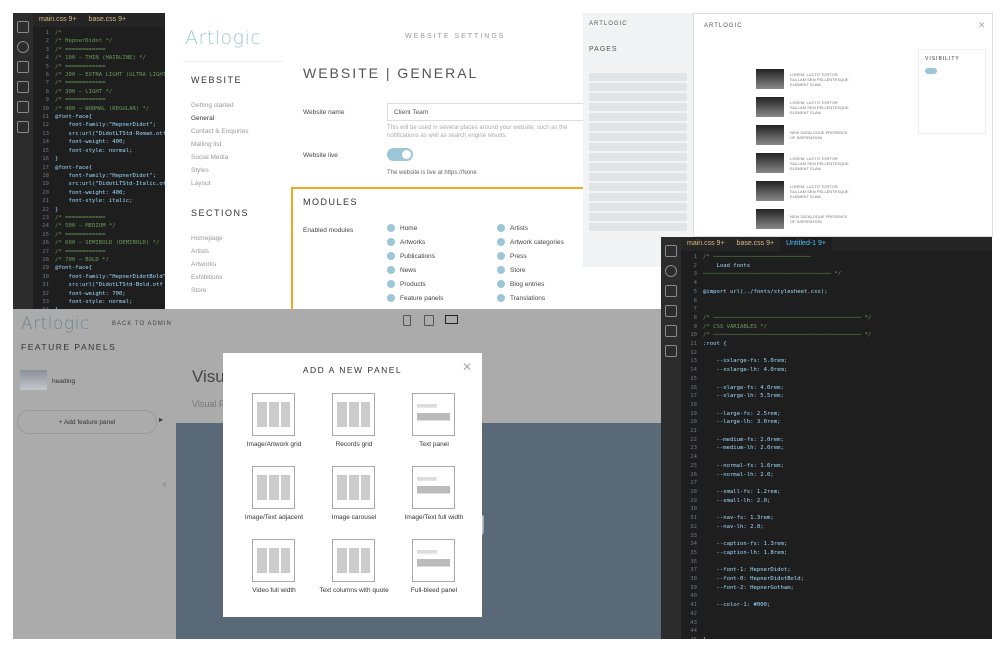 The width and height of the screenshot is (1007, 648). What do you see at coordinates (207, 290) in the screenshot?
I see `nav-item: Store` at bounding box center [207, 290].